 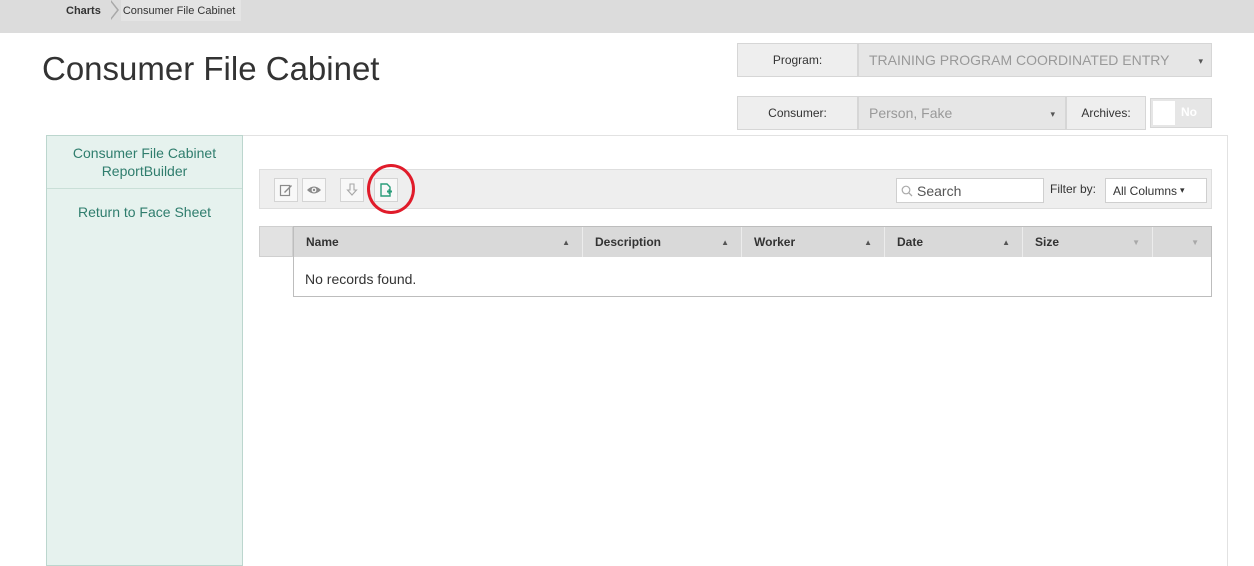 I want to click on filter-select-value: All Columns, so click(x=1145, y=190).